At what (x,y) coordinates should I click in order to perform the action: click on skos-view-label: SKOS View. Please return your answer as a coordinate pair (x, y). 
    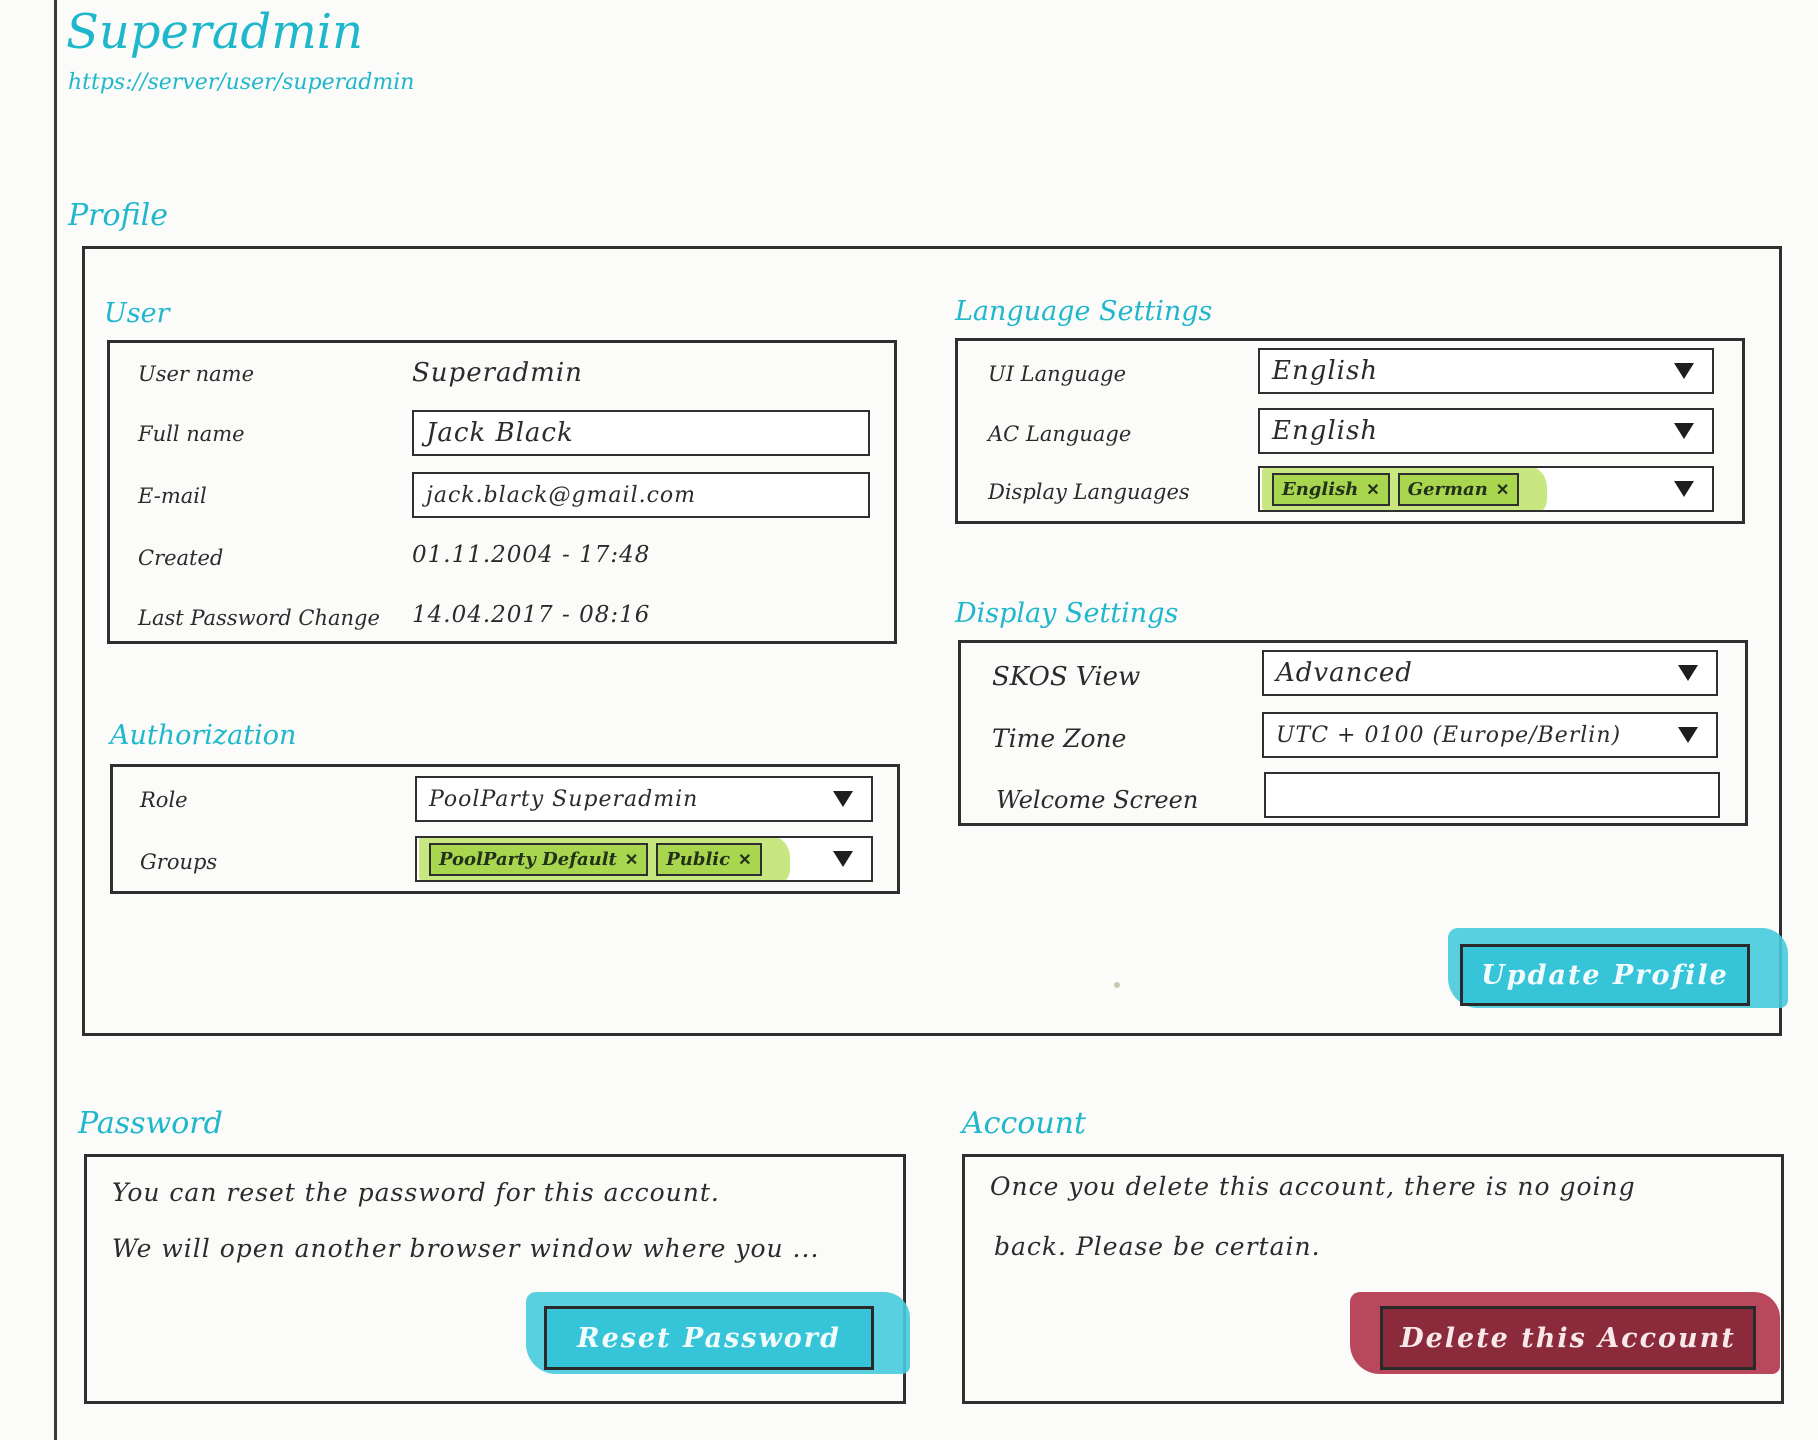
    Looking at the image, I should click on (1066, 677).